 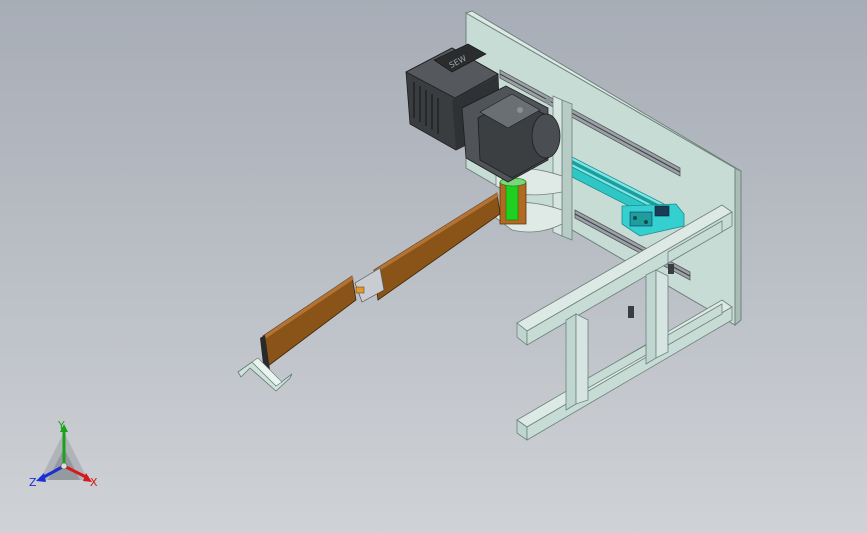 What do you see at coordinates (33, 482) in the screenshot?
I see `z-axis-label: Z` at bounding box center [33, 482].